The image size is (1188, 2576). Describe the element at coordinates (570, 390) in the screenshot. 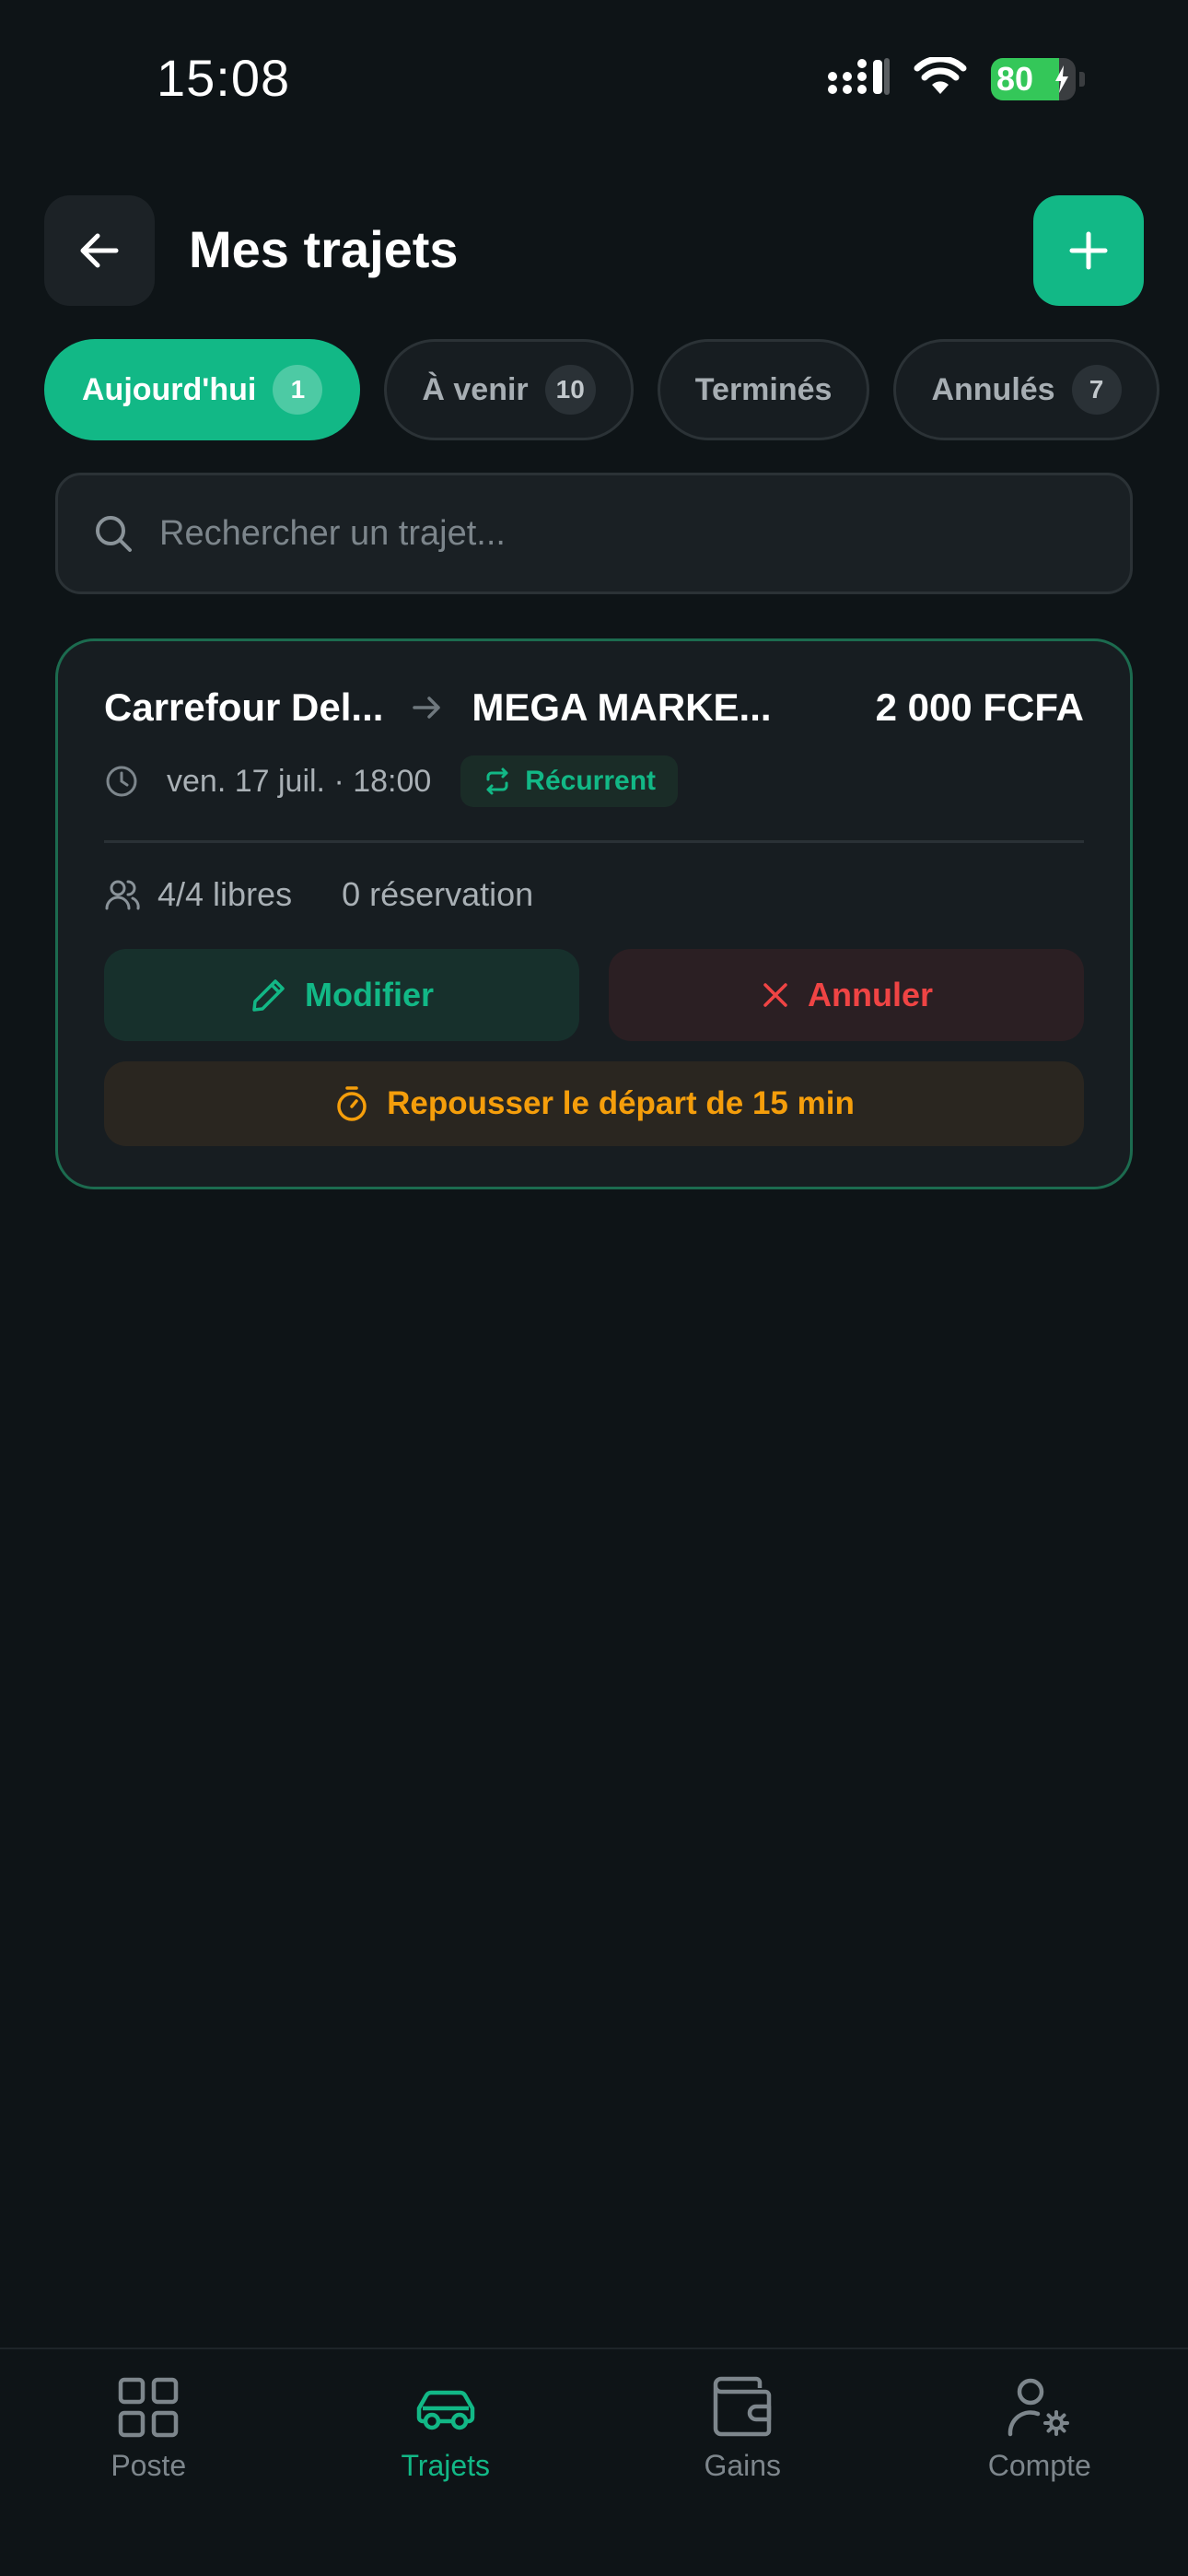

I see `tab-count-badge: 10` at that location.